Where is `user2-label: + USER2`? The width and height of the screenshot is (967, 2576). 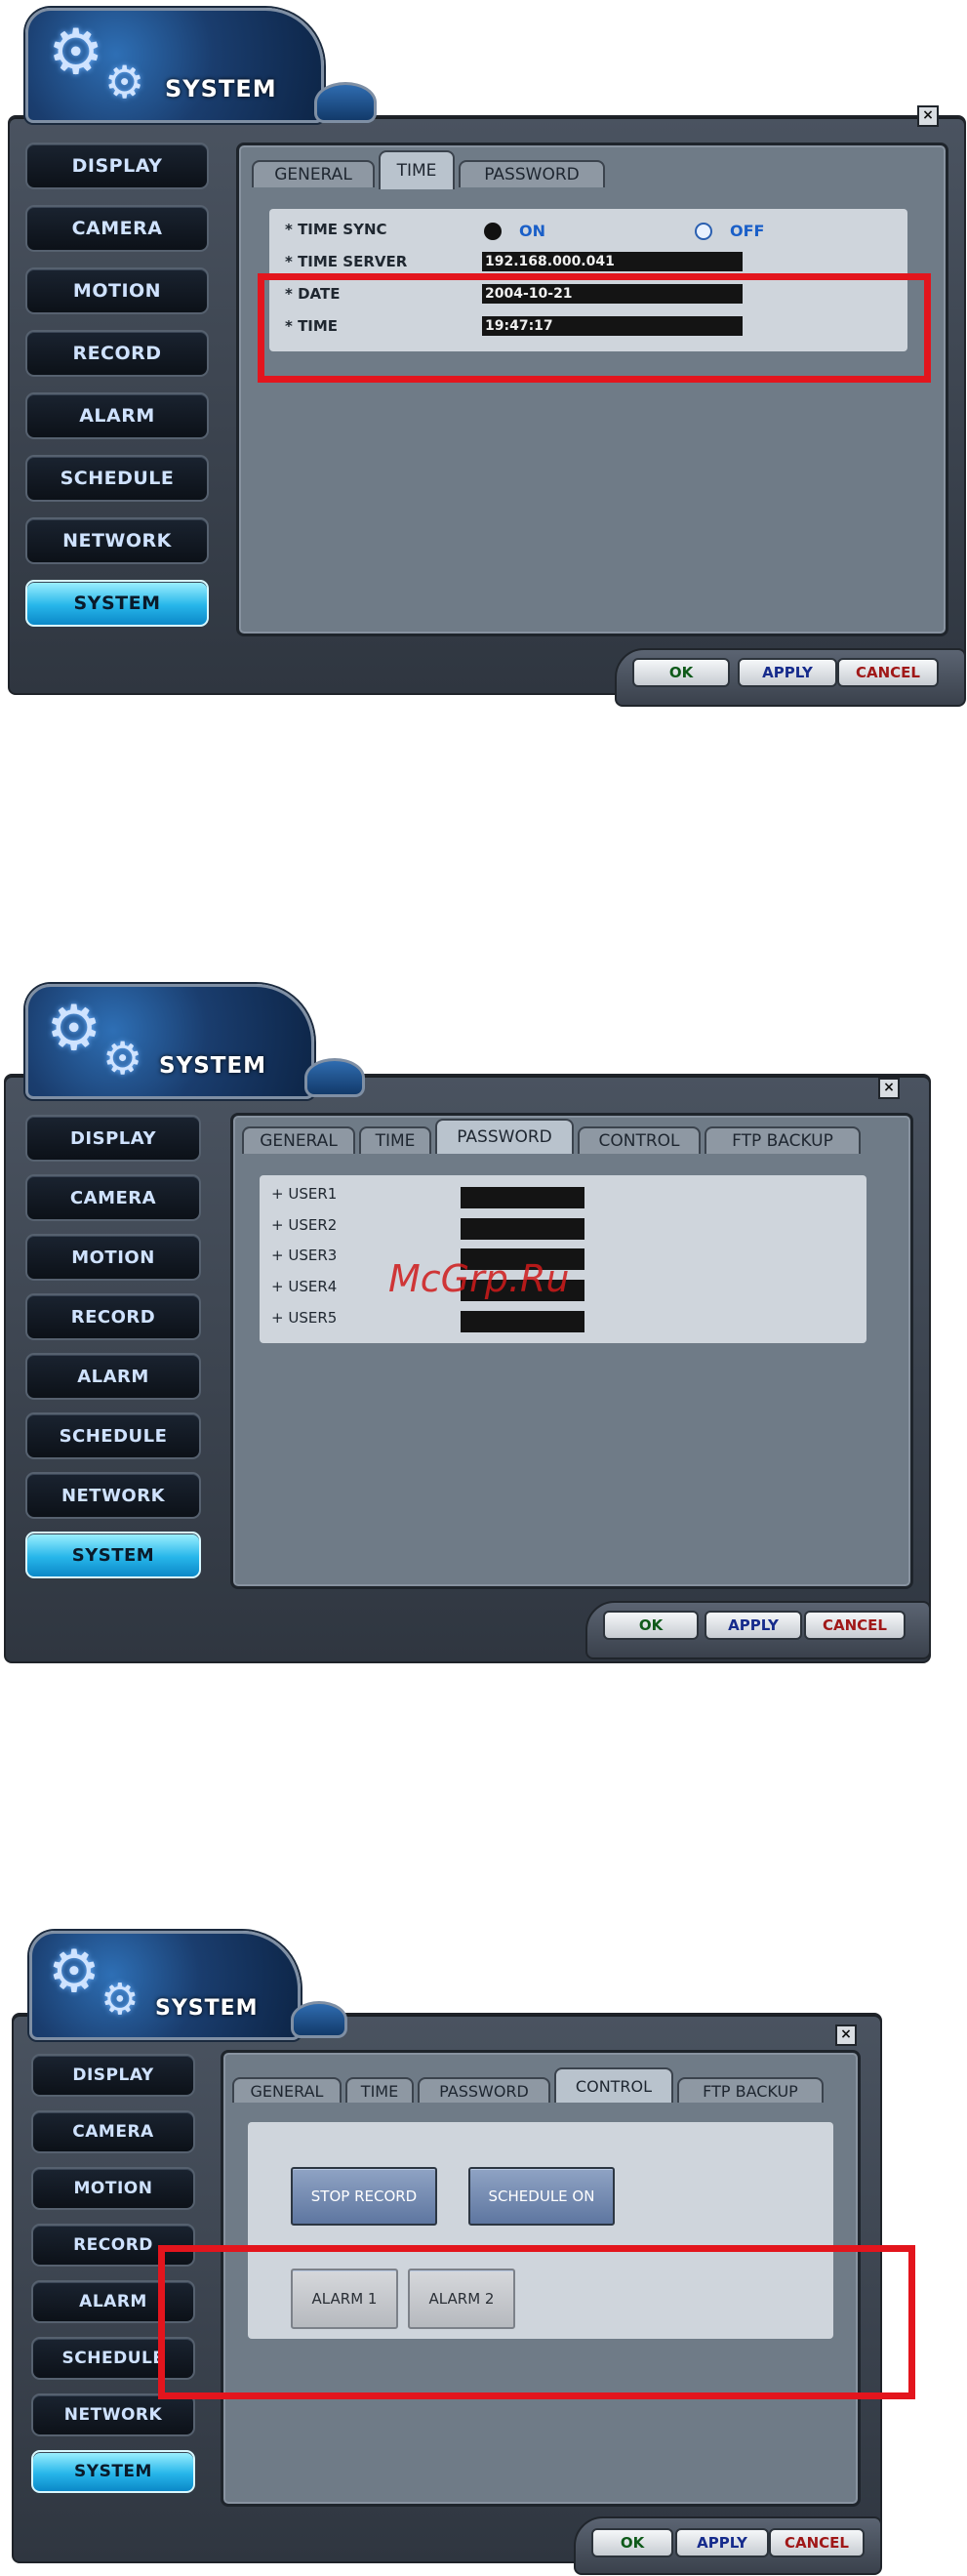 user2-label: + USER2 is located at coordinates (304, 1225).